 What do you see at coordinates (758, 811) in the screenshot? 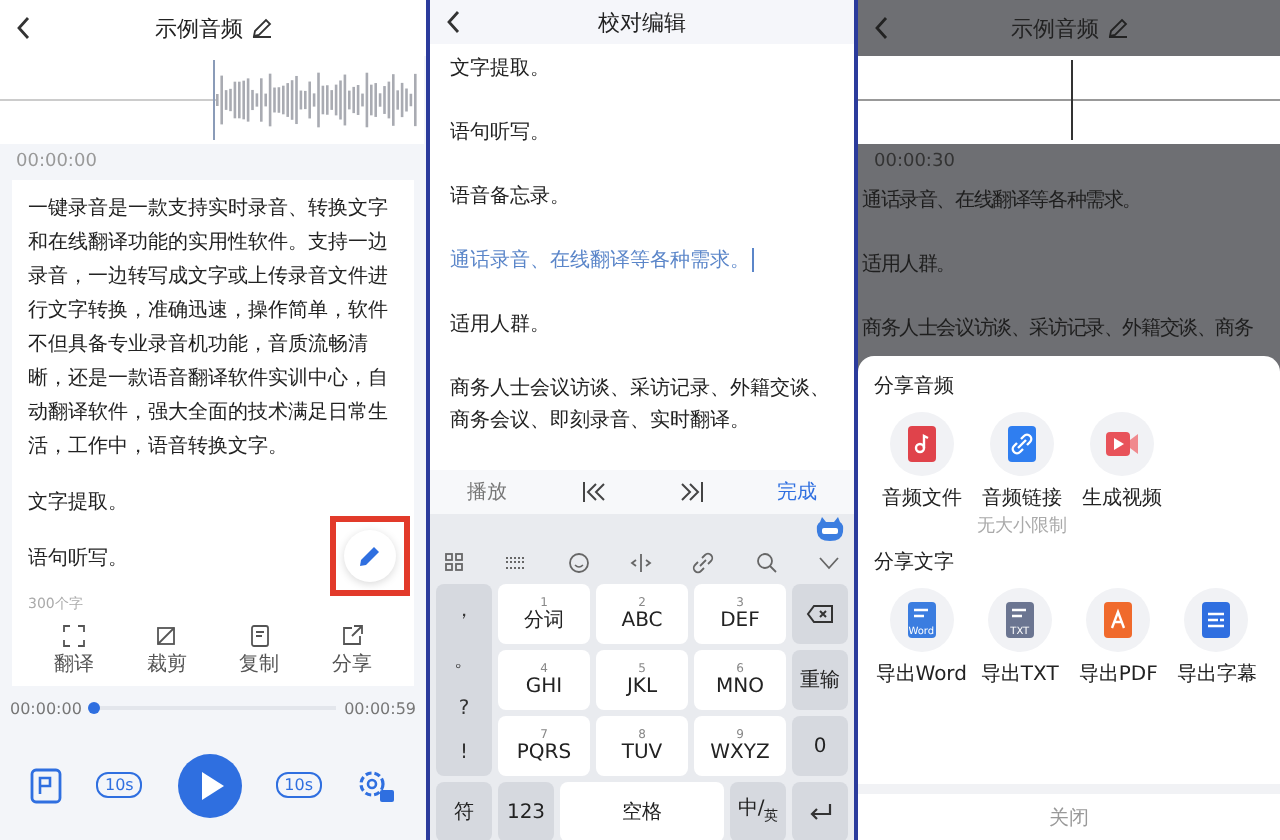
I see `language-key: 中/$_{英}$` at bounding box center [758, 811].